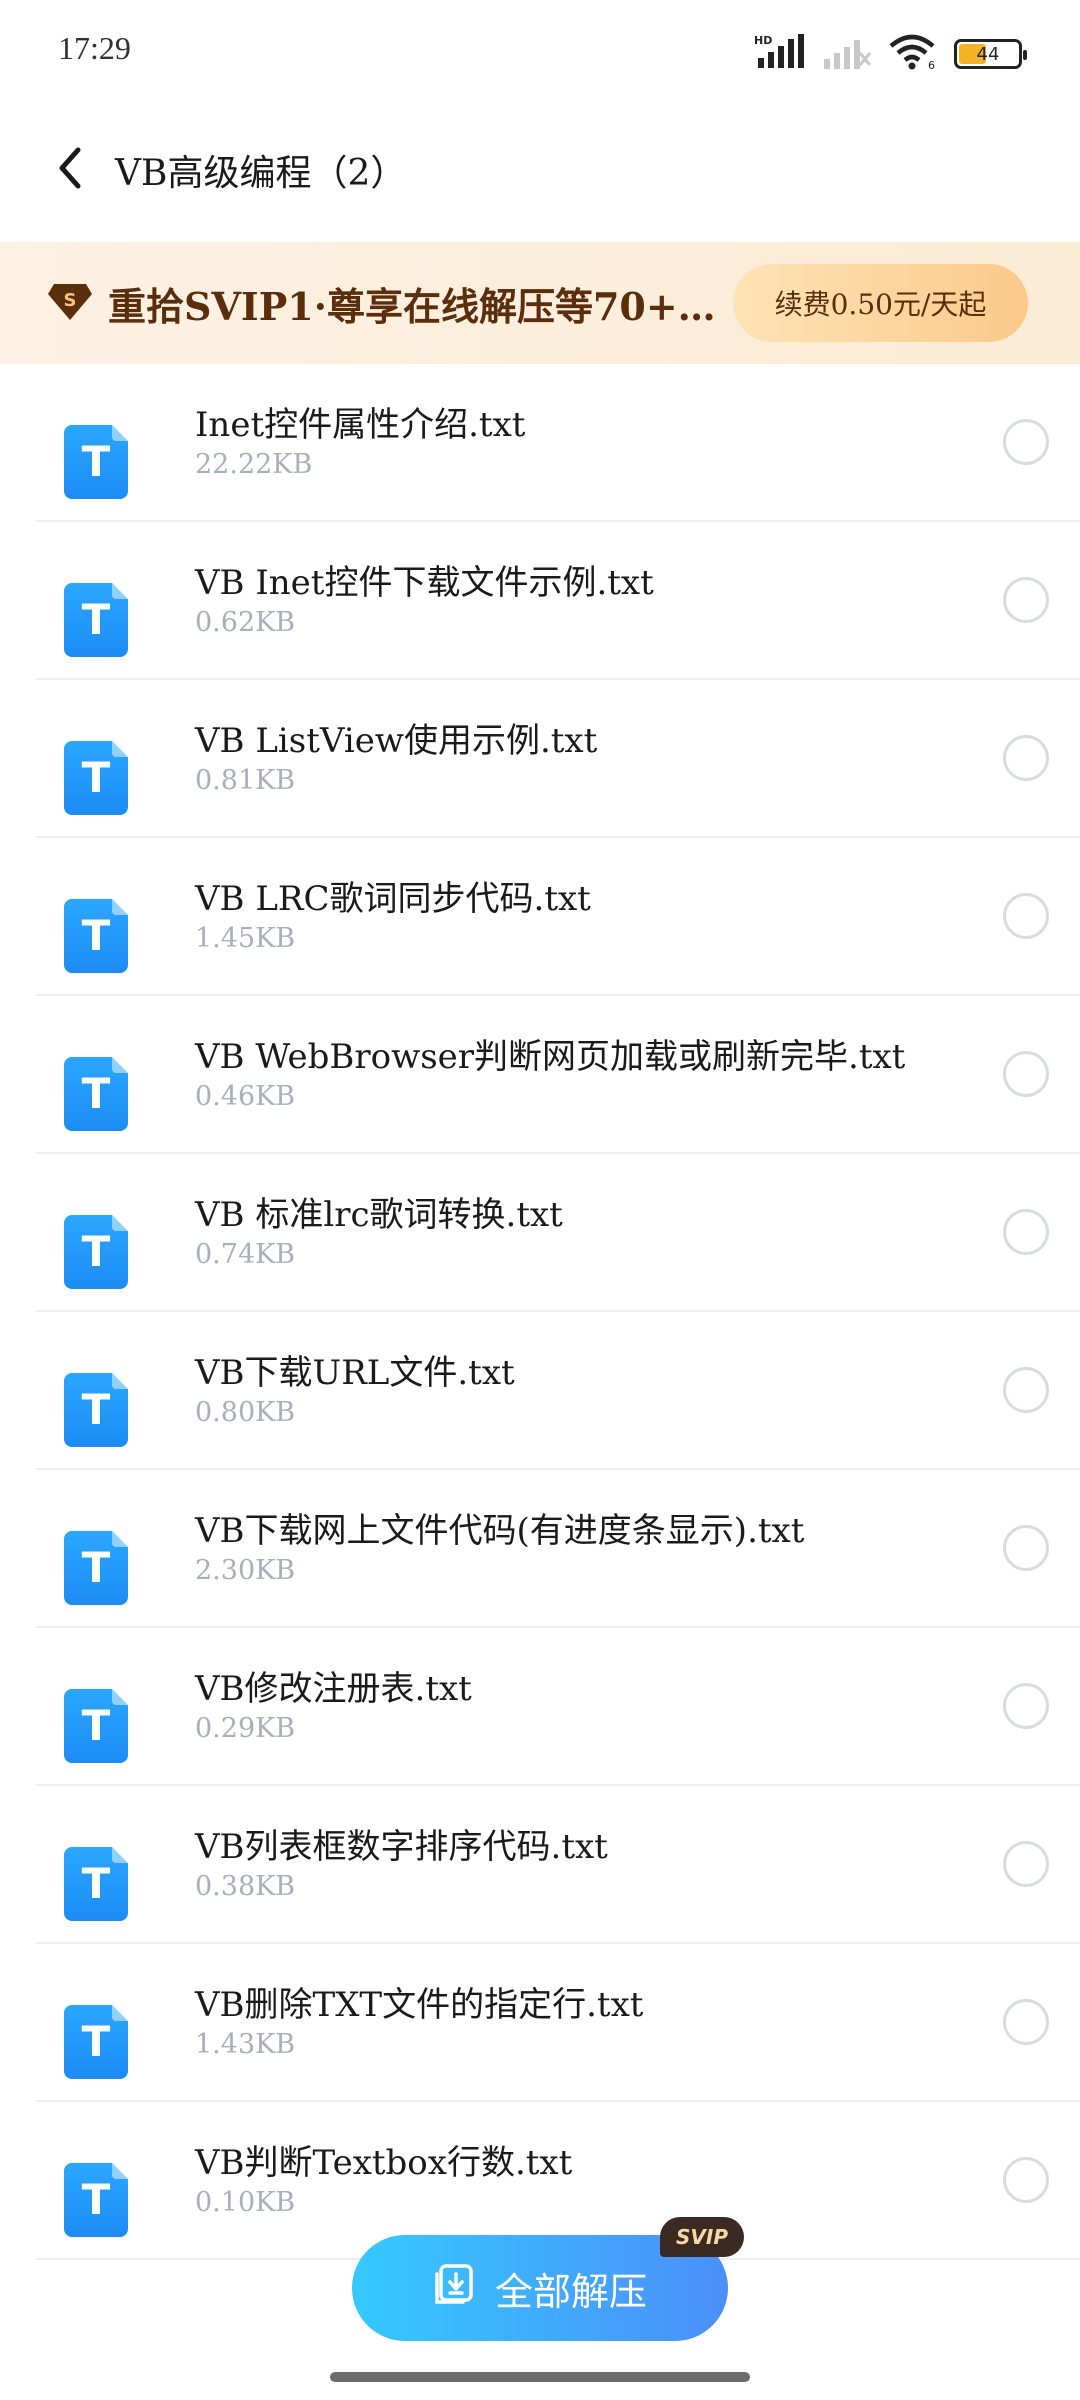 Image resolution: width=1080 pixels, height=2400 pixels. I want to click on svg-text: S, so click(70, 300).